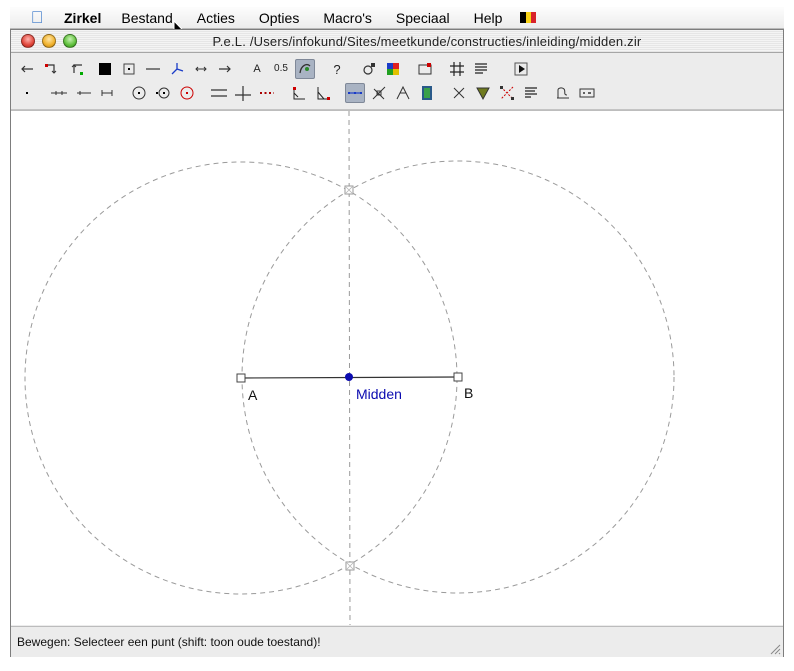 This screenshot has height=671, width=794. What do you see at coordinates (51, 69) in the screenshot?
I see `back-tool-icon` at bounding box center [51, 69].